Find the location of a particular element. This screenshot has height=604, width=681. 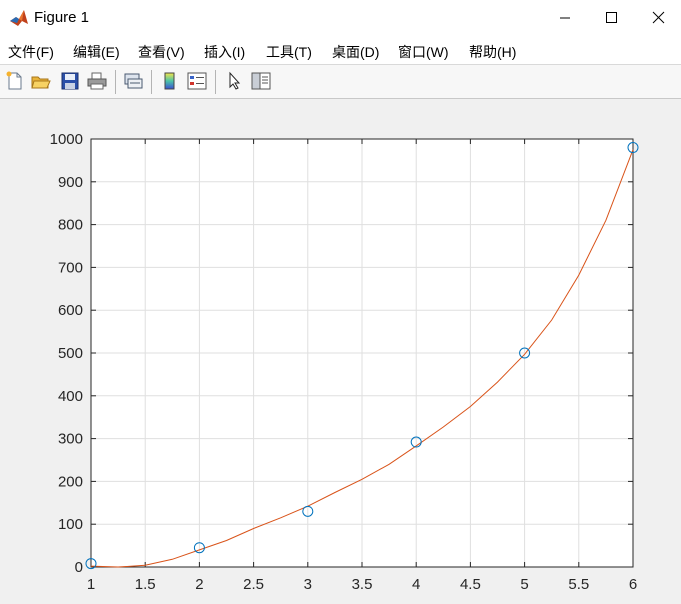

close-icon is located at coordinates (658, 17).